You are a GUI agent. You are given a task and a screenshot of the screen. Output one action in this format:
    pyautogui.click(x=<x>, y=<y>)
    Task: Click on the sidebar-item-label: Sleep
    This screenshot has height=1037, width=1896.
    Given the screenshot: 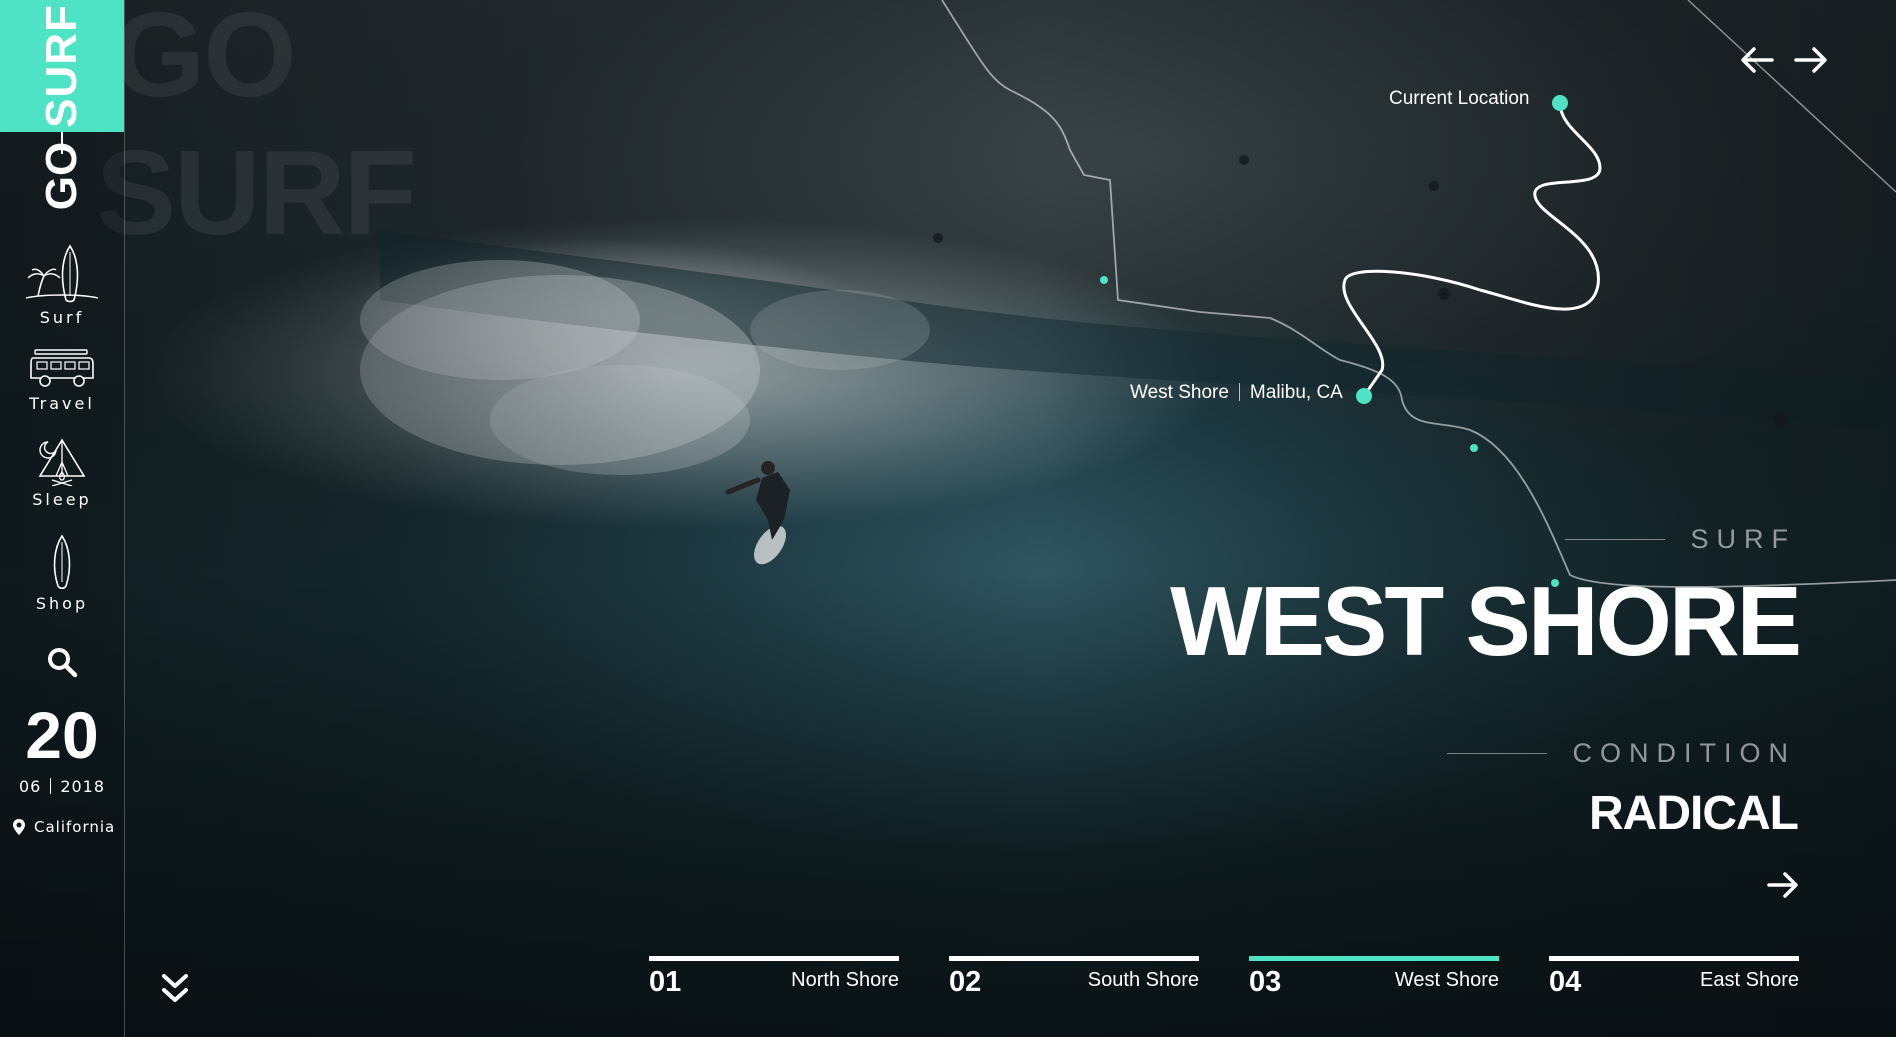 What is the action you would take?
    pyautogui.click(x=62, y=499)
    